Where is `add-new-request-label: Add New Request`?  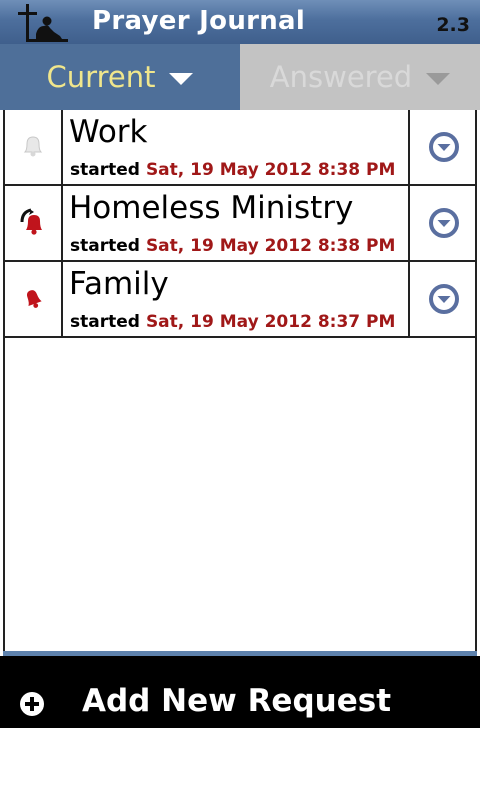
add-new-request-label: Add New Request is located at coordinates (237, 701).